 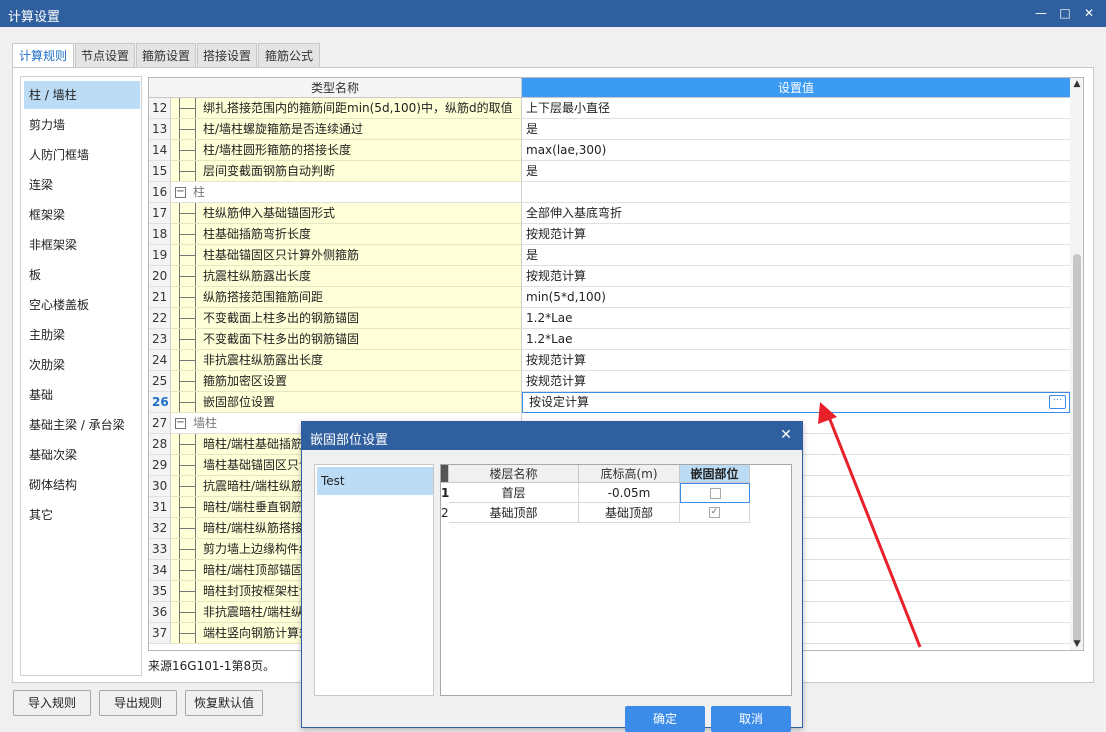 What do you see at coordinates (827, 413) in the screenshot?
I see `annotation-arrow-head` at bounding box center [827, 413].